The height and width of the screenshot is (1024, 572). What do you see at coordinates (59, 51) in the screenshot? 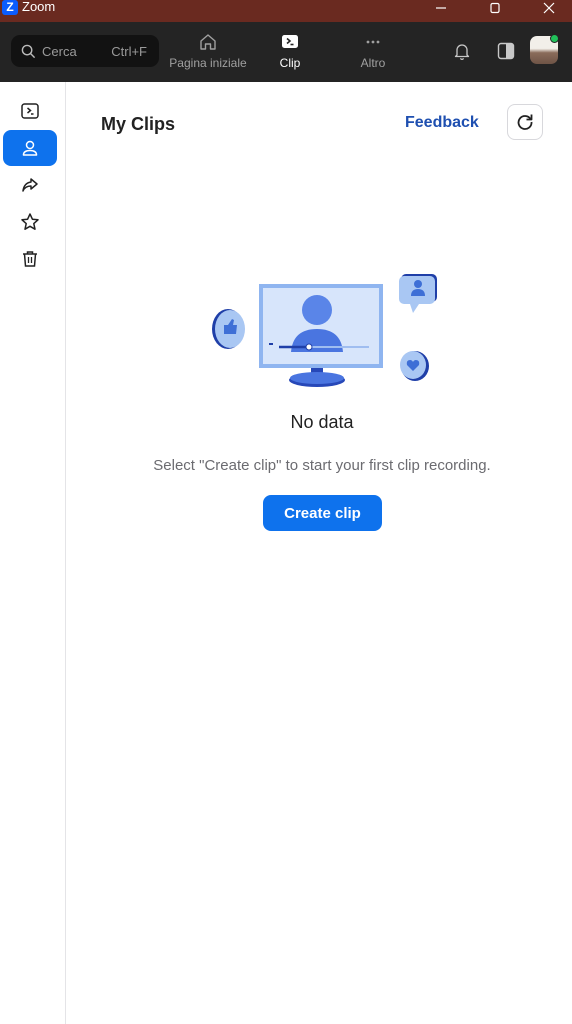
I see `search-placeholder: Cerca` at bounding box center [59, 51].